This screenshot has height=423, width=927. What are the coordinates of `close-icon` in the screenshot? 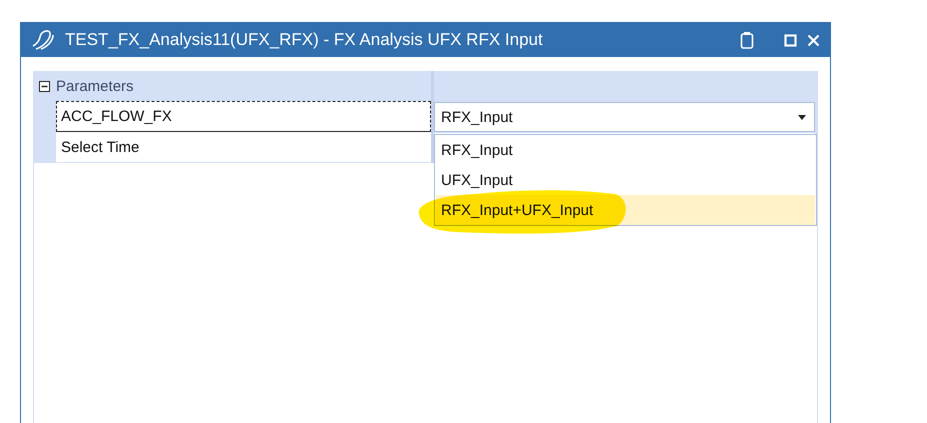 It's located at (813, 40).